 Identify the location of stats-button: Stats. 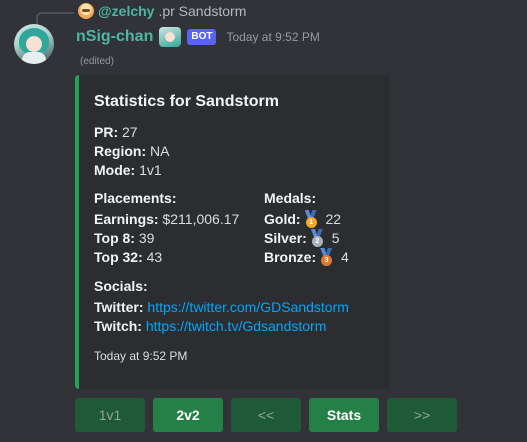
(344, 415).